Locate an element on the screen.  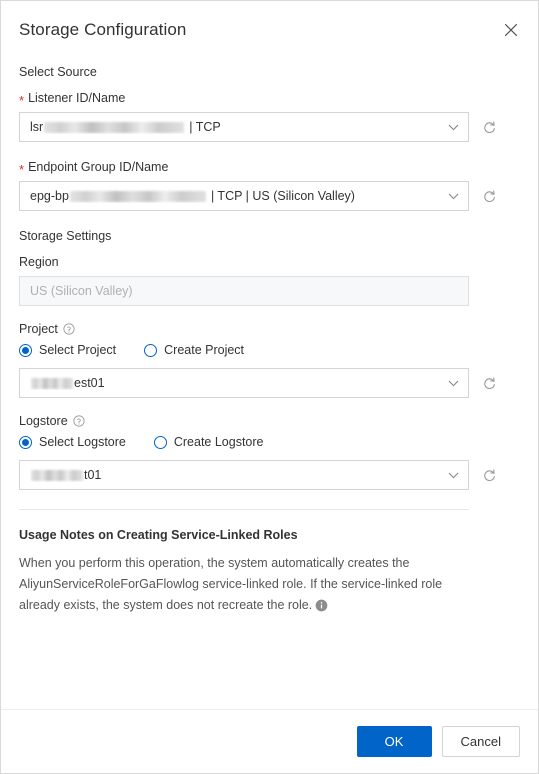
storage-settings-section-label: Storage Settings is located at coordinates (65, 236).